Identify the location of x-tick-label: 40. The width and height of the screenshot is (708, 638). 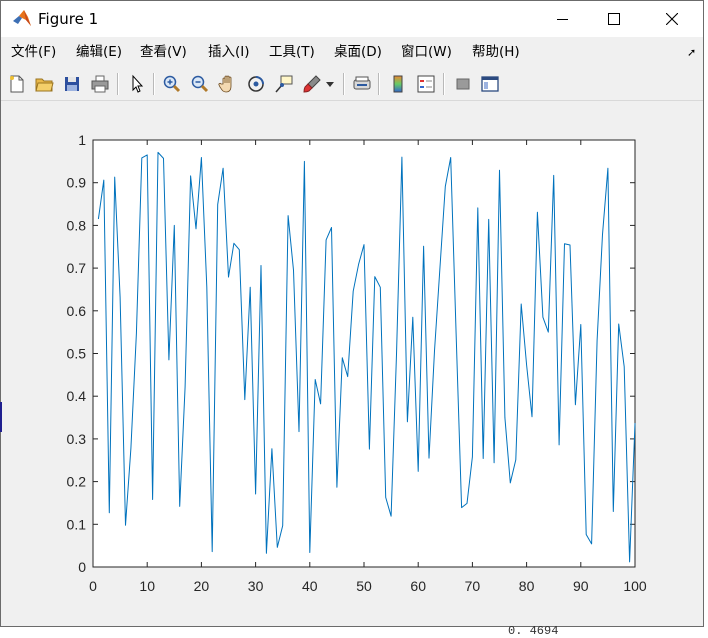
(310, 586).